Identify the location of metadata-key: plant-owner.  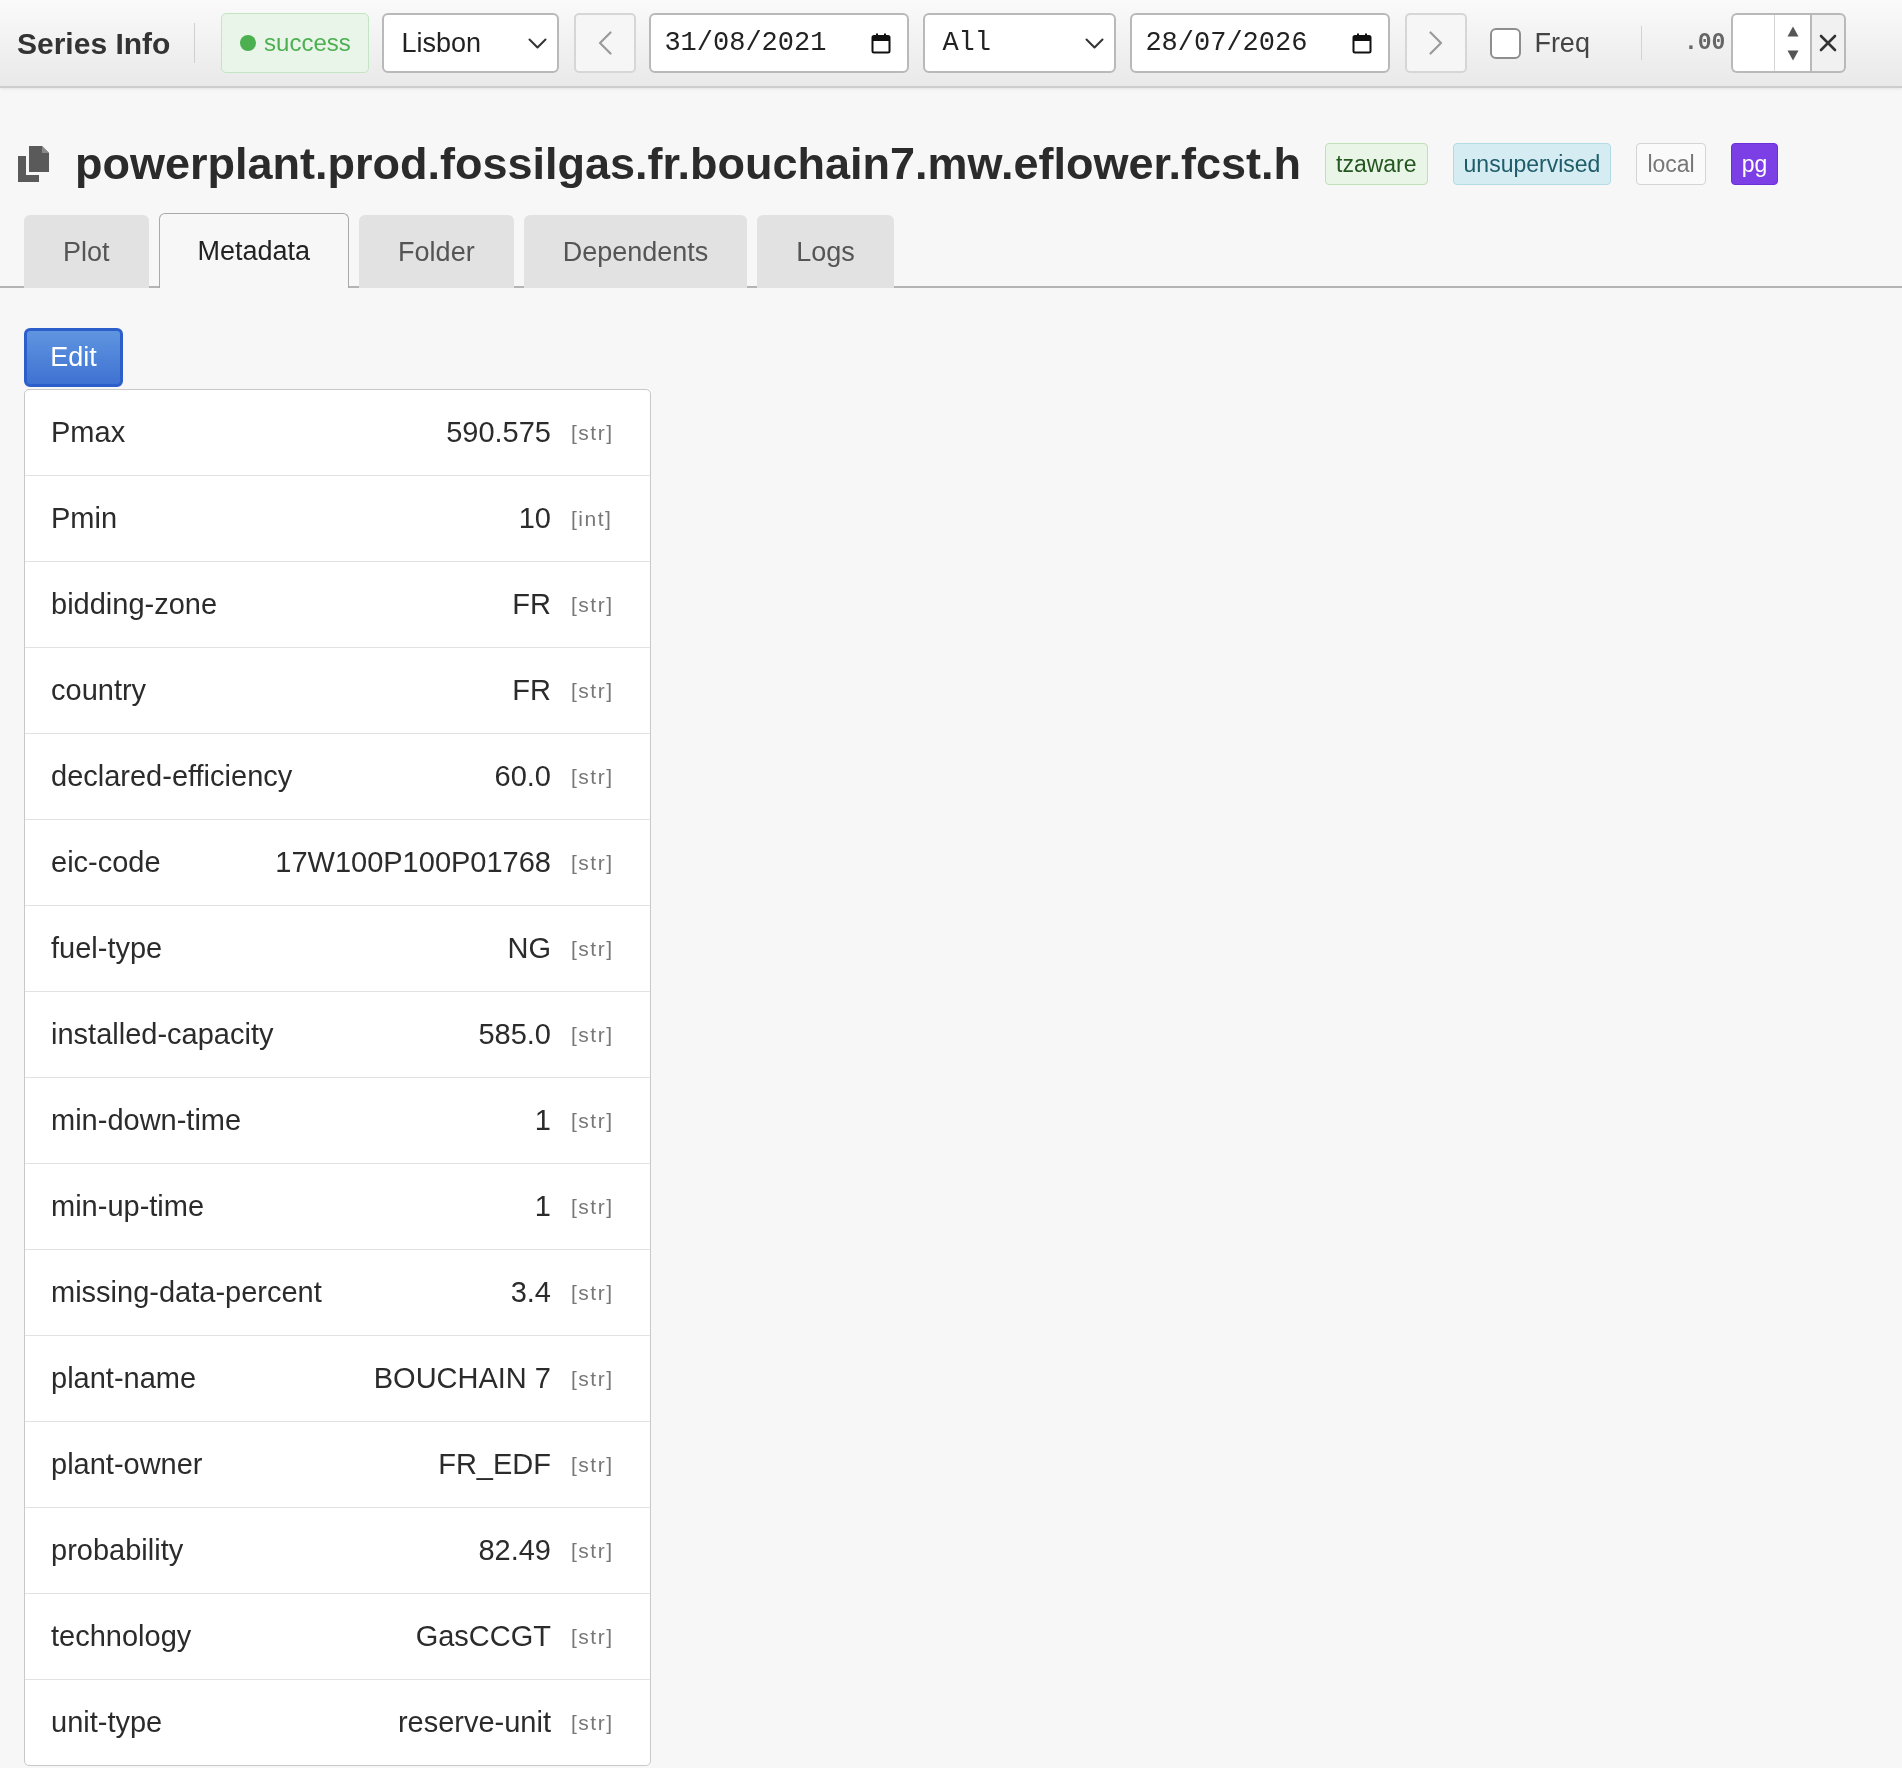
(127, 1464).